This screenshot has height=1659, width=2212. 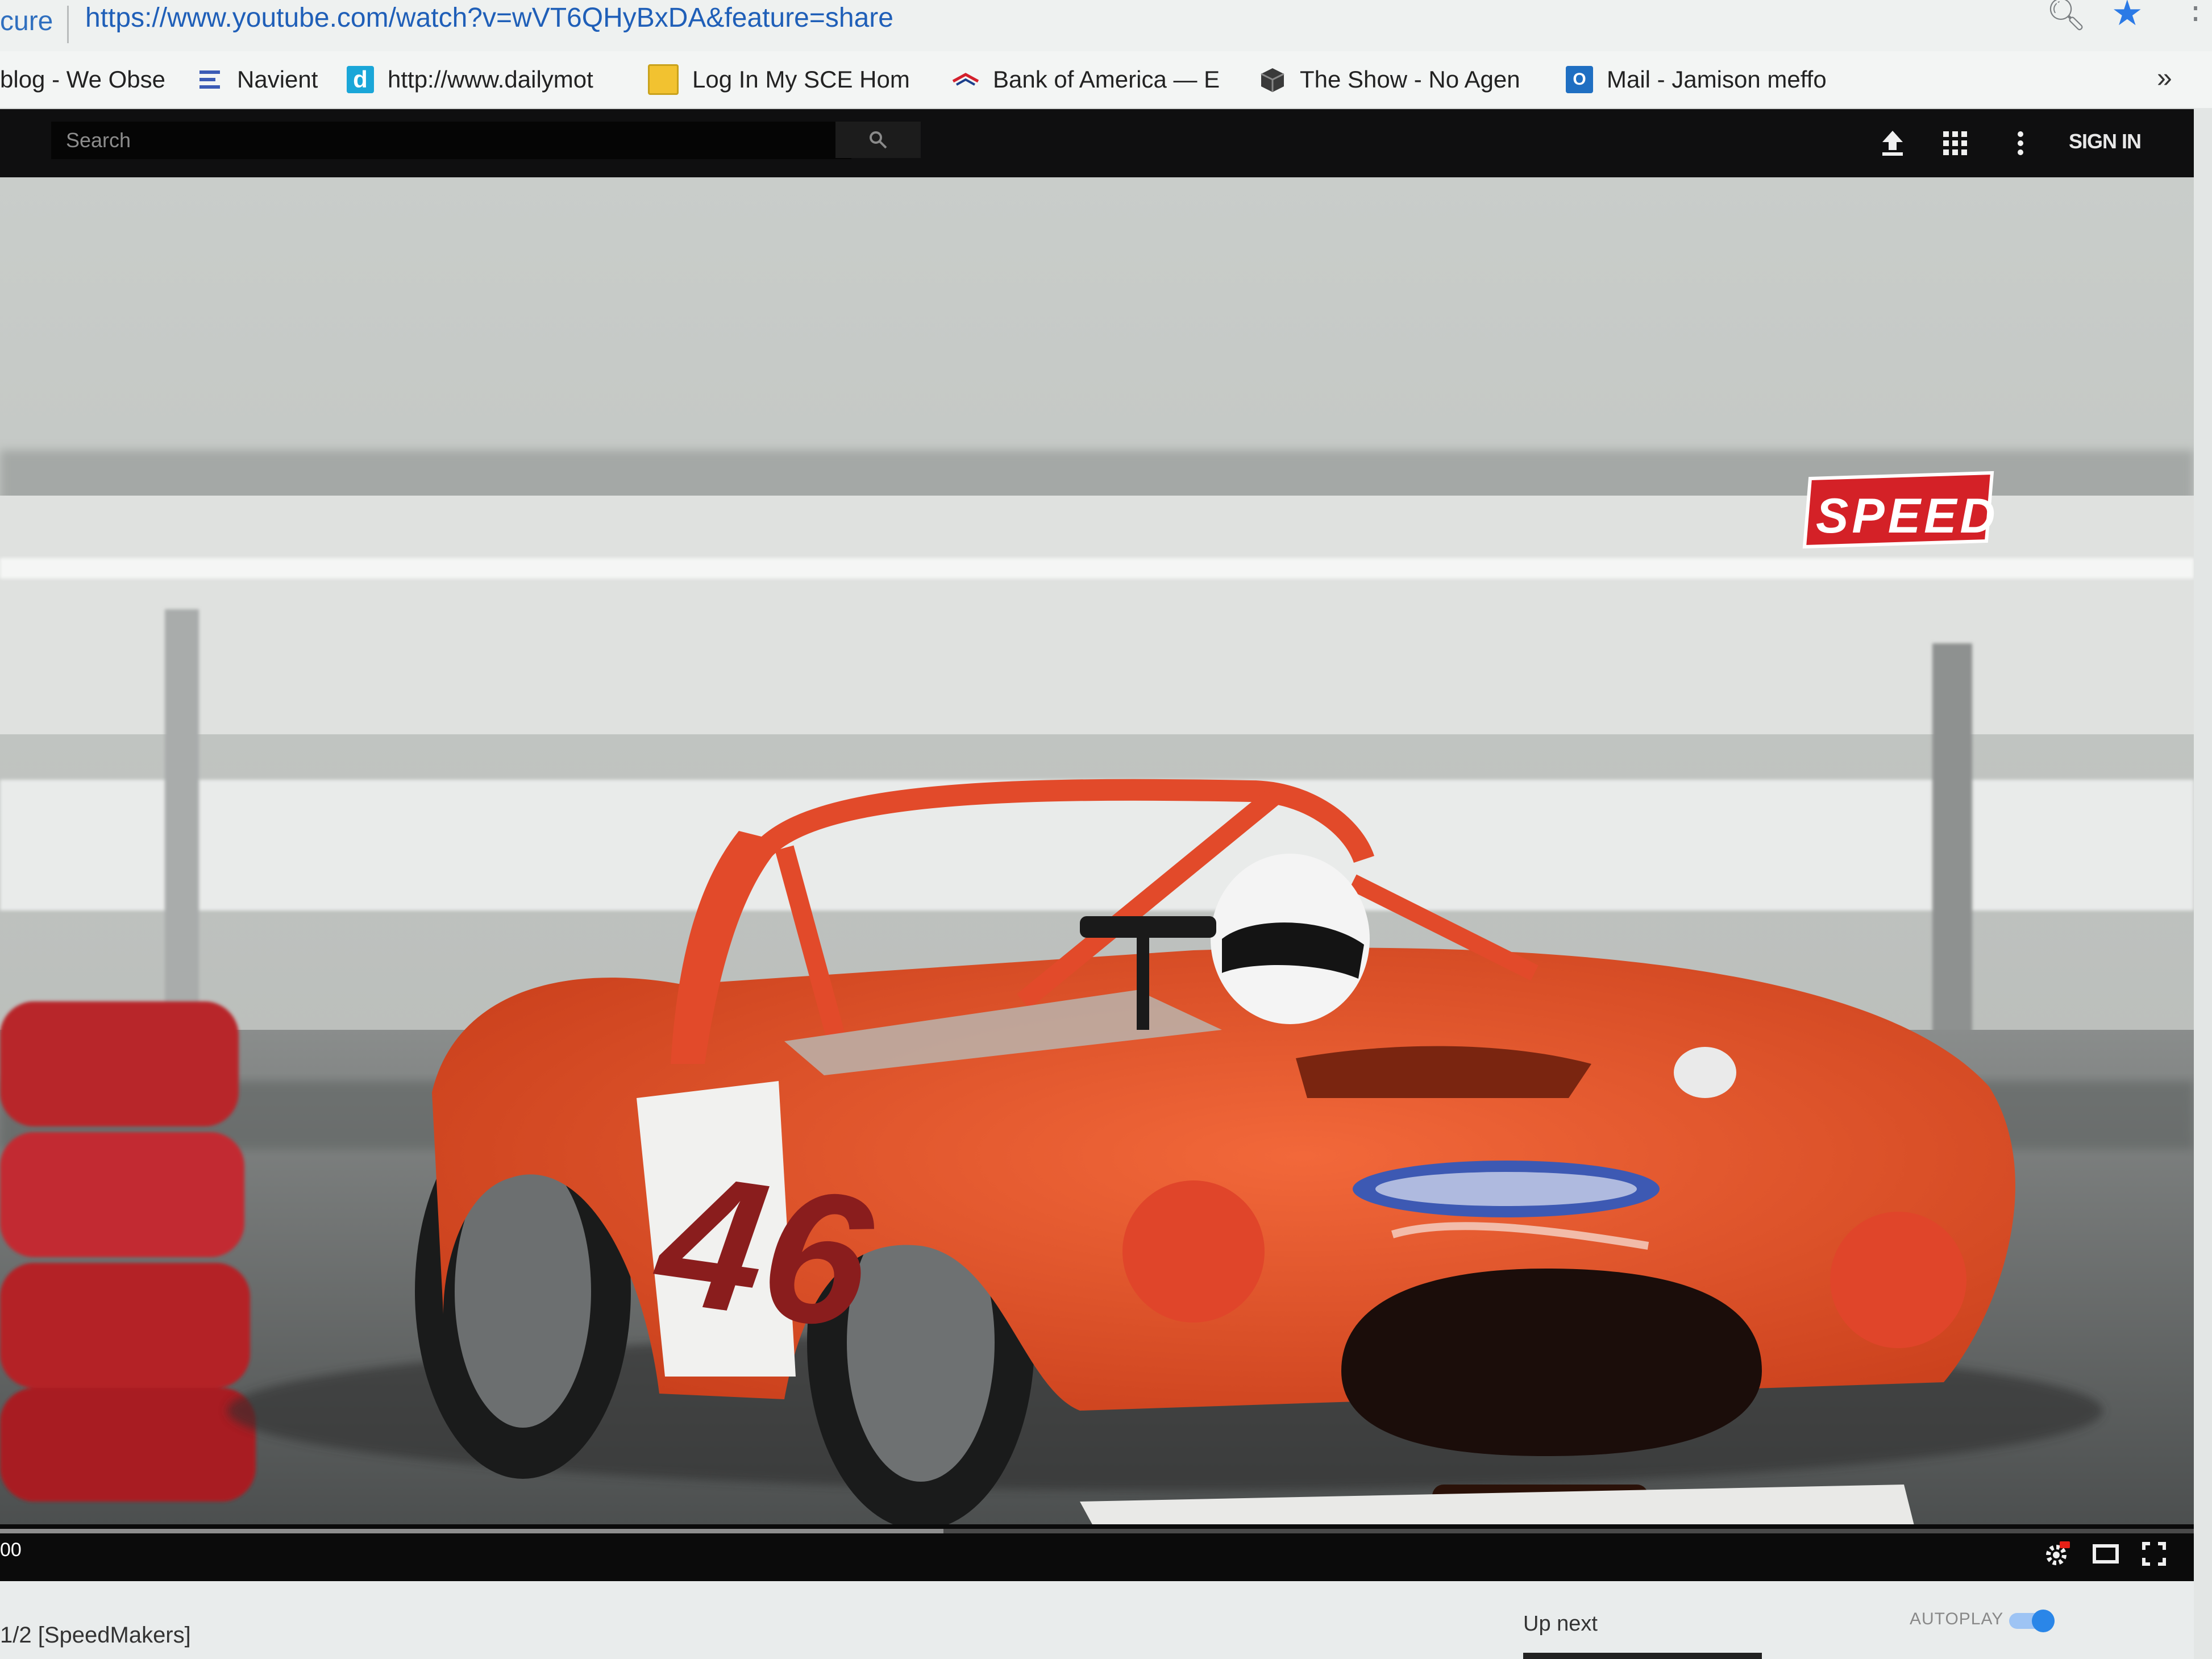 I want to click on navient-icon, so click(x=210, y=79).